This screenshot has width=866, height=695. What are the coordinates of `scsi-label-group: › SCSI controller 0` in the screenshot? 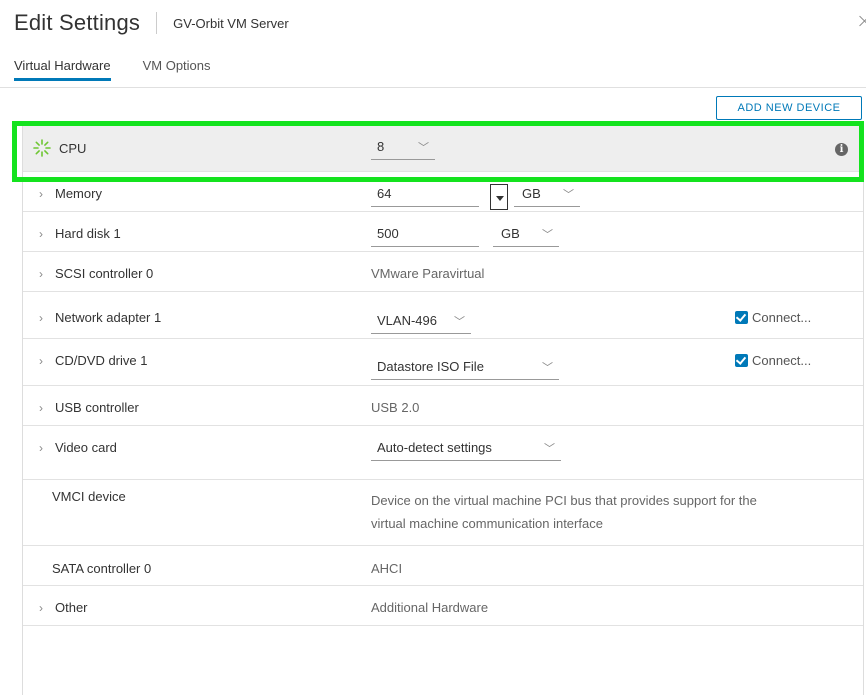 It's located at (96, 273).